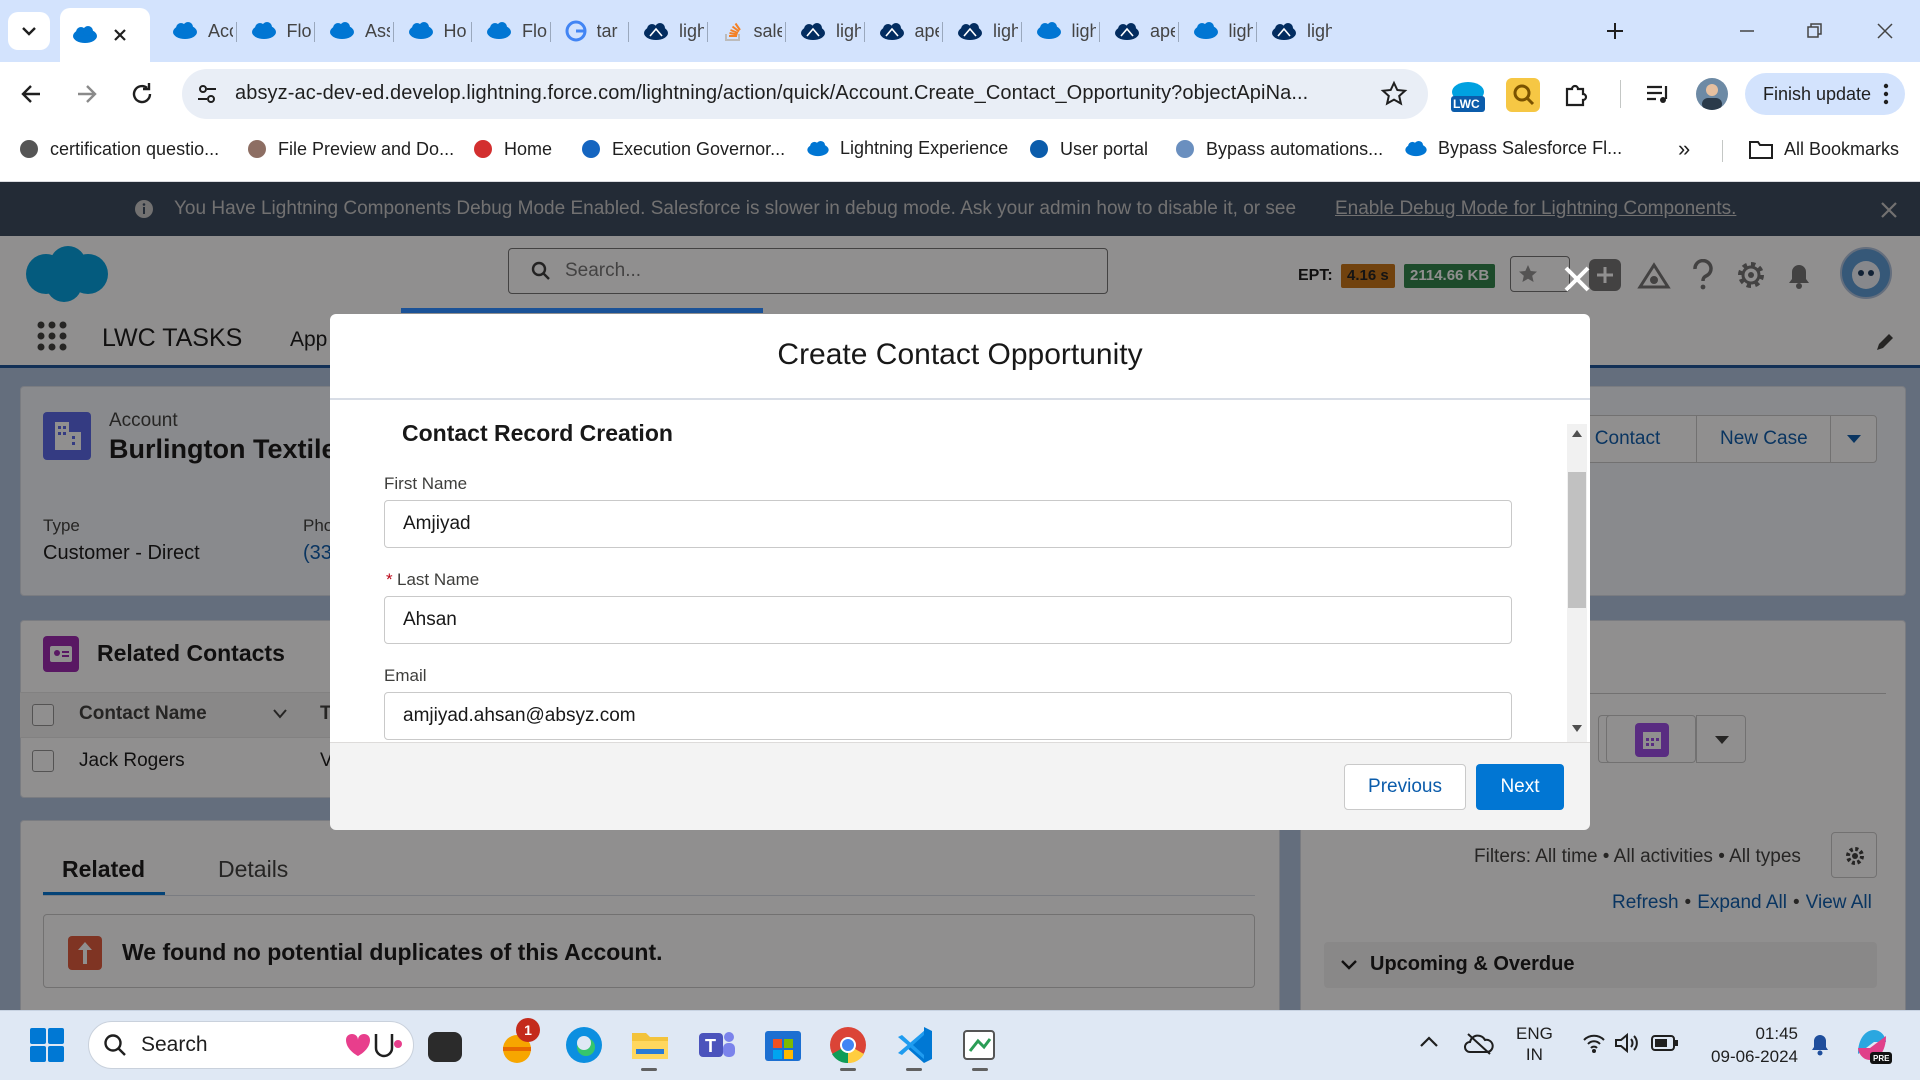 The image size is (1920, 1080). I want to click on bookmark-item: Lightning Experience, so click(907, 148).